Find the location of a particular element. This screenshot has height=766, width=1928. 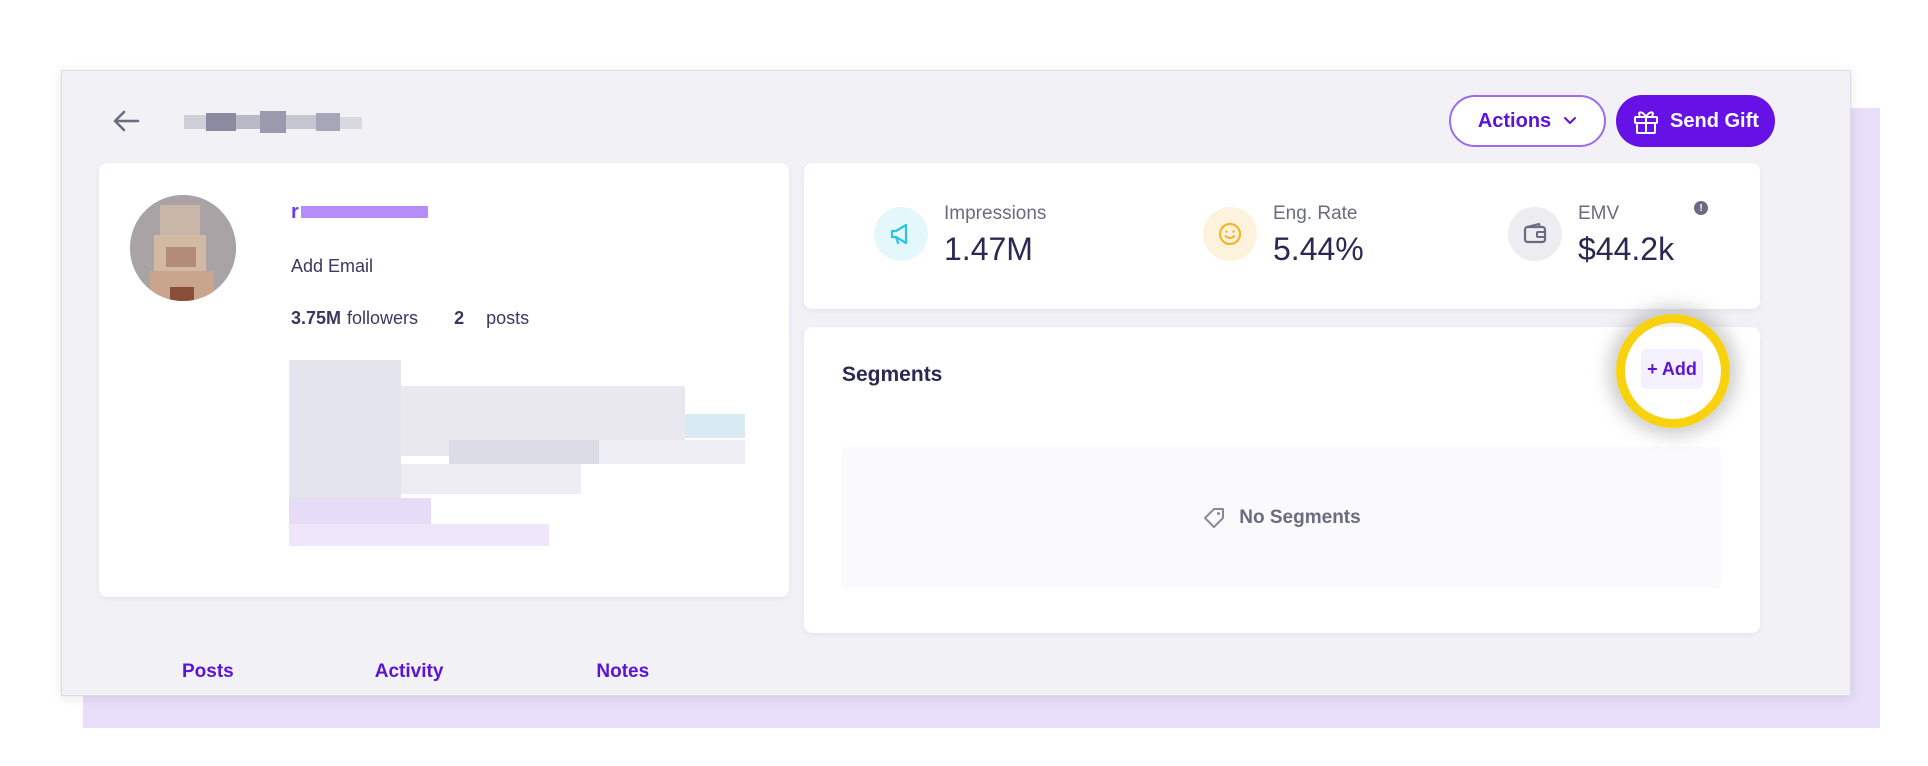

follower-stats: 3.75M followers 2 posts is located at coordinates (410, 318).